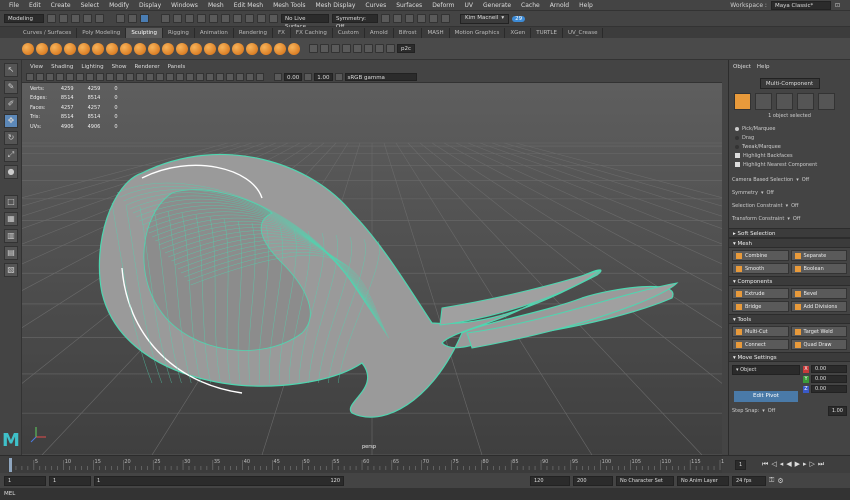  Describe the element at coordinates (818, 344) in the screenshot. I see `quad-draw-button: Quad Draw` at that location.